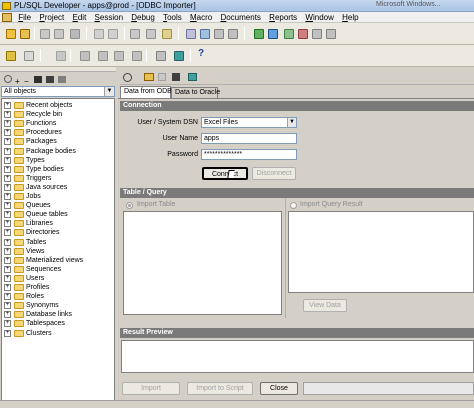 This screenshot has width=474, height=408. What do you see at coordinates (233, 34) in the screenshot?
I see `goto-icon` at bounding box center [233, 34].